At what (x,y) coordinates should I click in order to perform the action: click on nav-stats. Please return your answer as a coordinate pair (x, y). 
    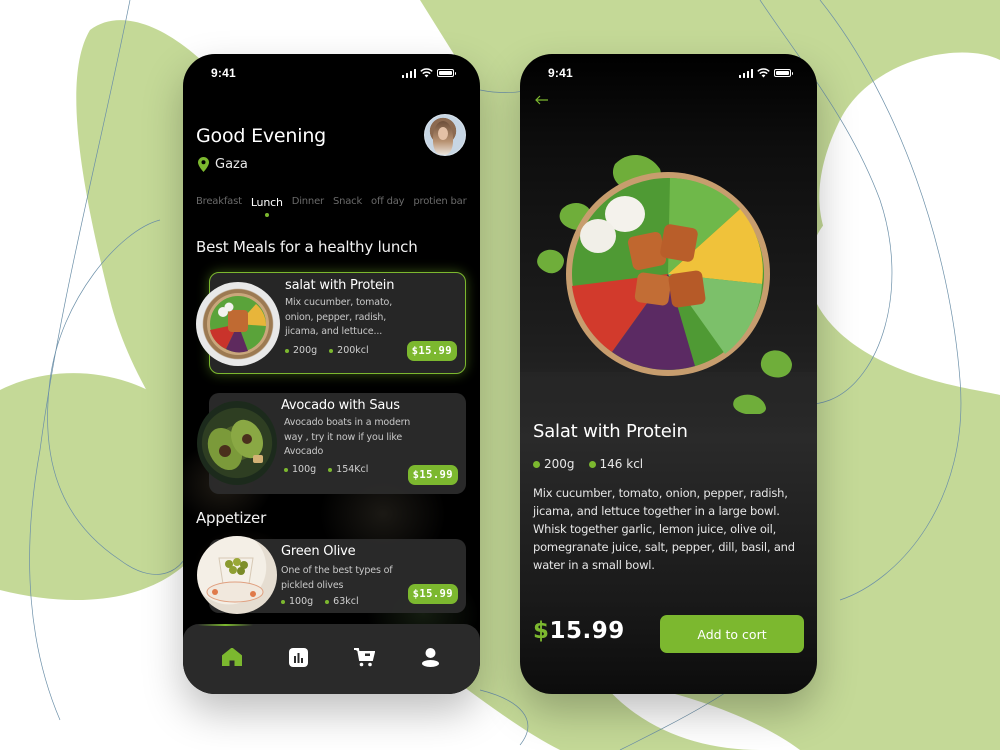
    Looking at the image, I should click on (298, 657).